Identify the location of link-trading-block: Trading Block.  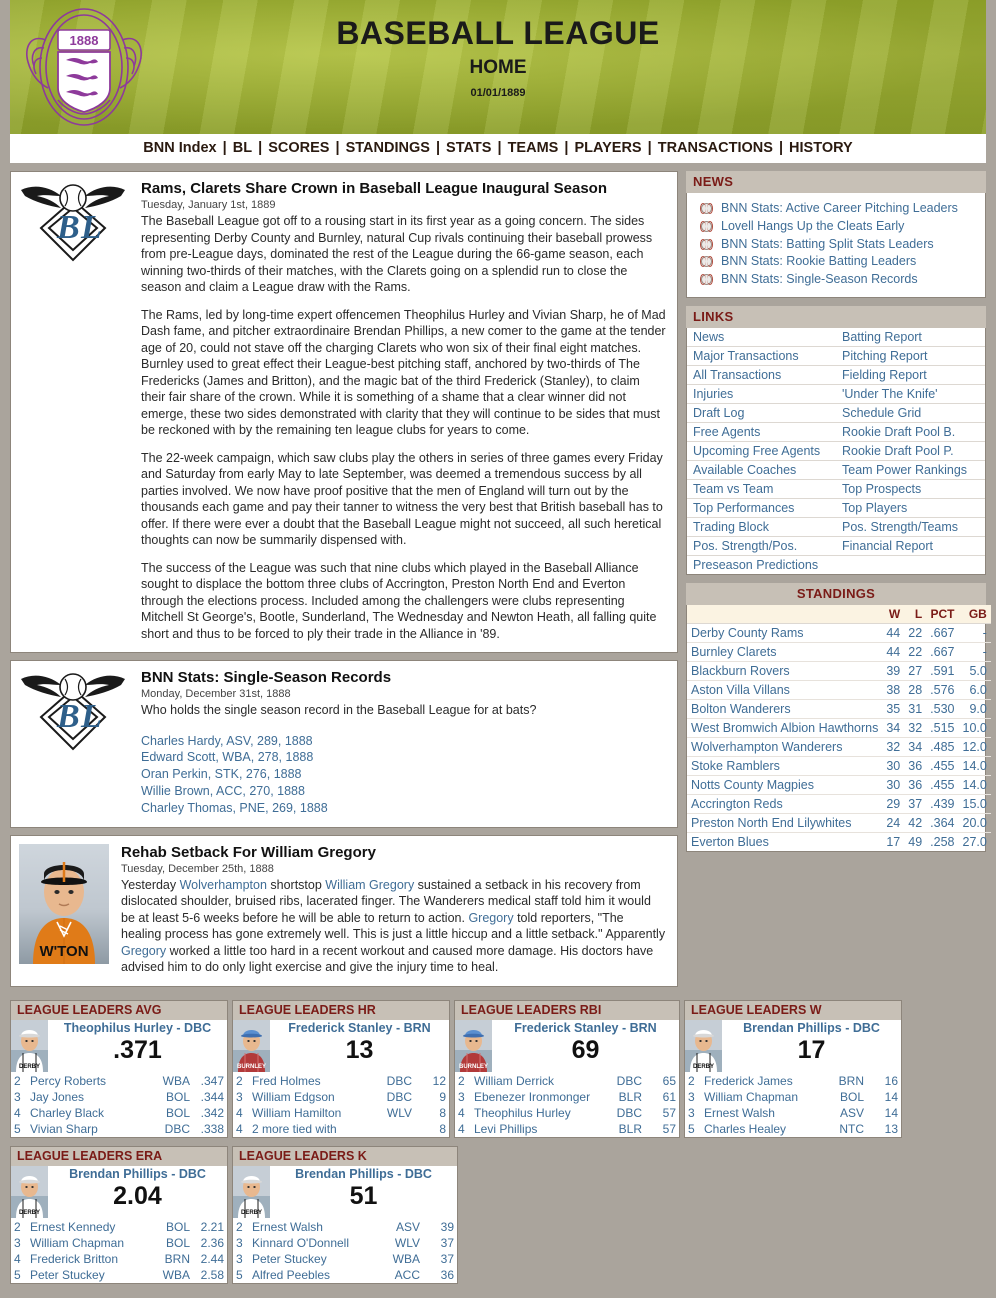
(761, 527).